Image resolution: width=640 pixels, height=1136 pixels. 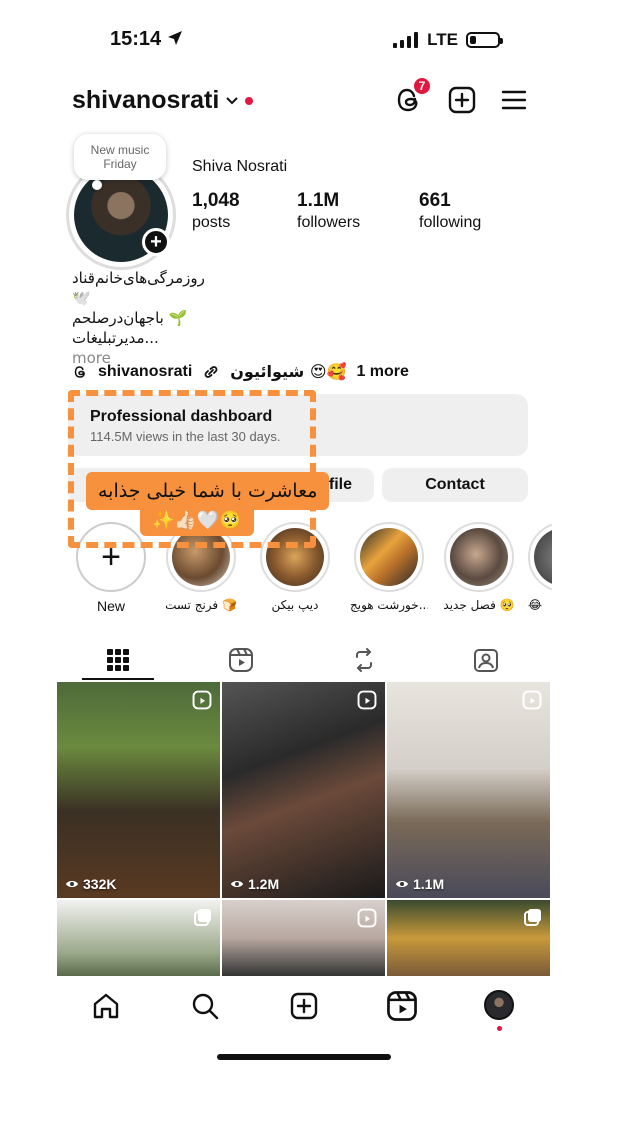 I want to click on bio-line: روزمرگی‌های‌خانم‌قناد, so click(x=138, y=278).